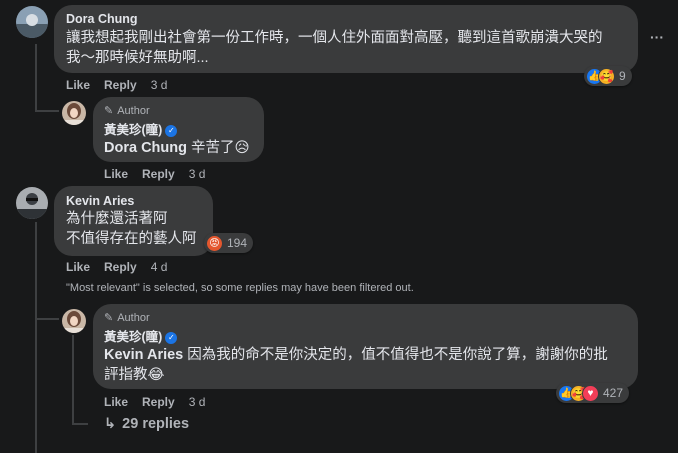 The image size is (678, 453). What do you see at coordinates (32, 22) in the screenshot?
I see `avatar-dora-chung` at bounding box center [32, 22].